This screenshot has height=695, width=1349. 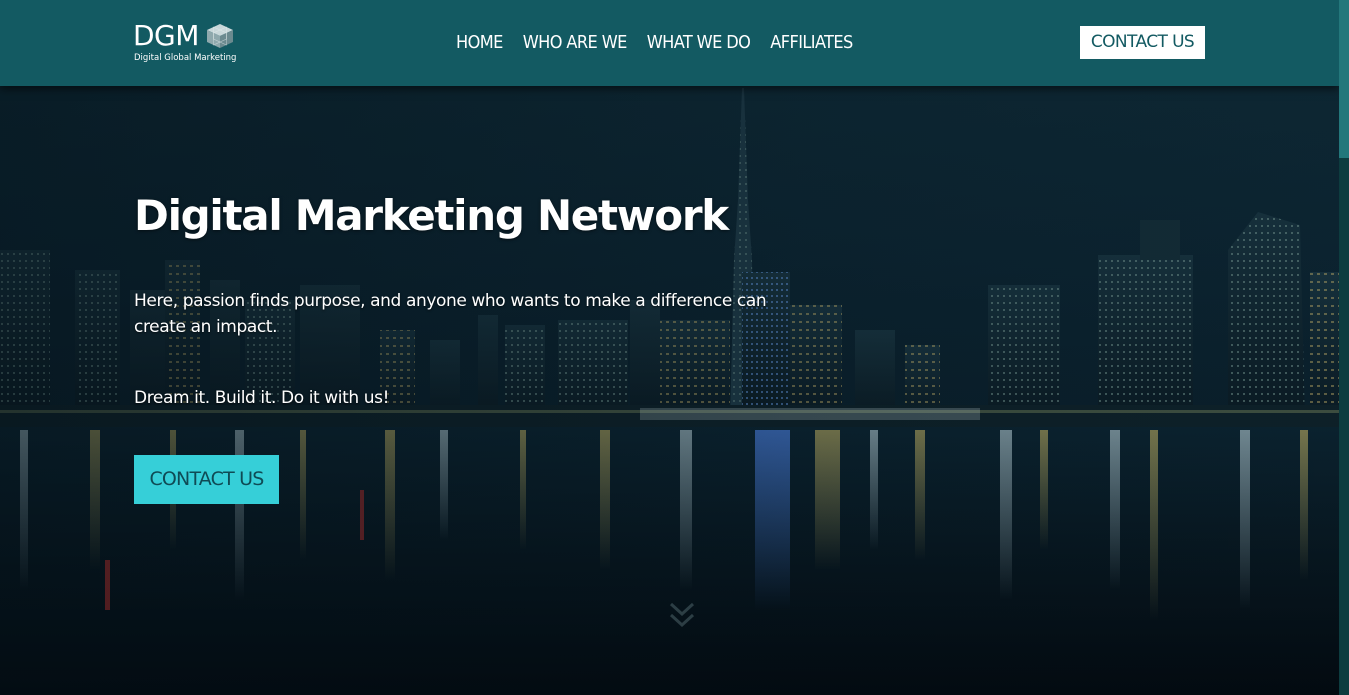 I want to click on hero-title: Digital Marketing Network, so click(x=431, y=215).